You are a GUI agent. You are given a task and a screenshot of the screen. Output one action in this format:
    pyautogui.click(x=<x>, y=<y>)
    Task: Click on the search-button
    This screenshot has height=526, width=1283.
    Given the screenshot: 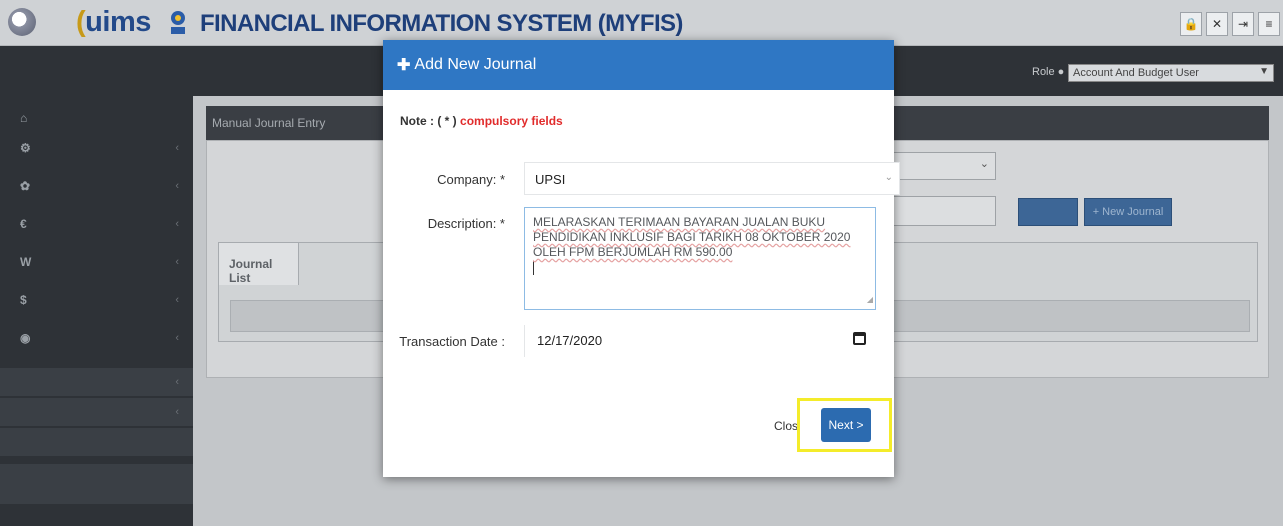 What is the action you would take?
    pyautogui.click(x=1048, y=212)
    